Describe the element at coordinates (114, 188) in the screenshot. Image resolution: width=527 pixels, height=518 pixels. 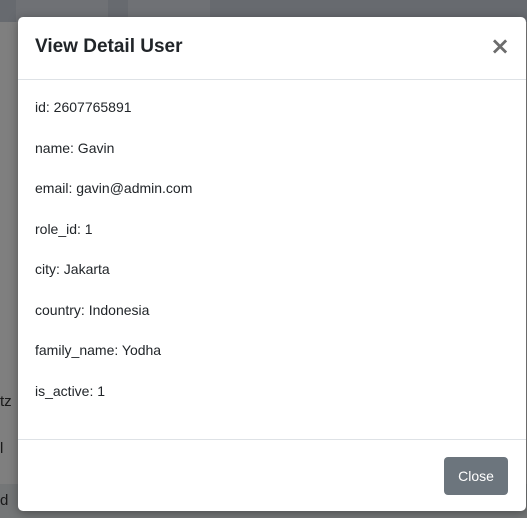
I see `field-email: email: gavin@admin.com` at that location.